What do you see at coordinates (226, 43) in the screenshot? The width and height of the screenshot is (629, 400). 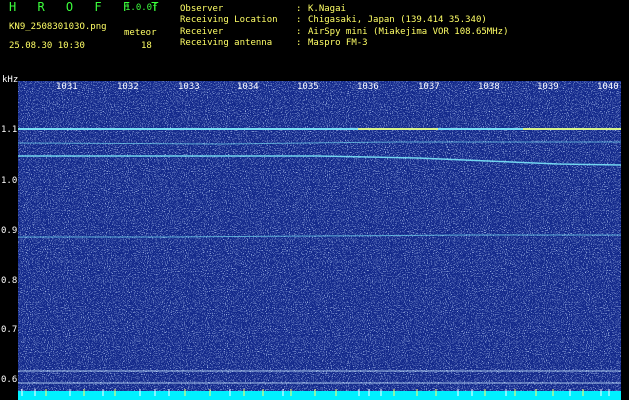 I see `antenna-label: Receiving antenna` at bounding box center [226, 43].